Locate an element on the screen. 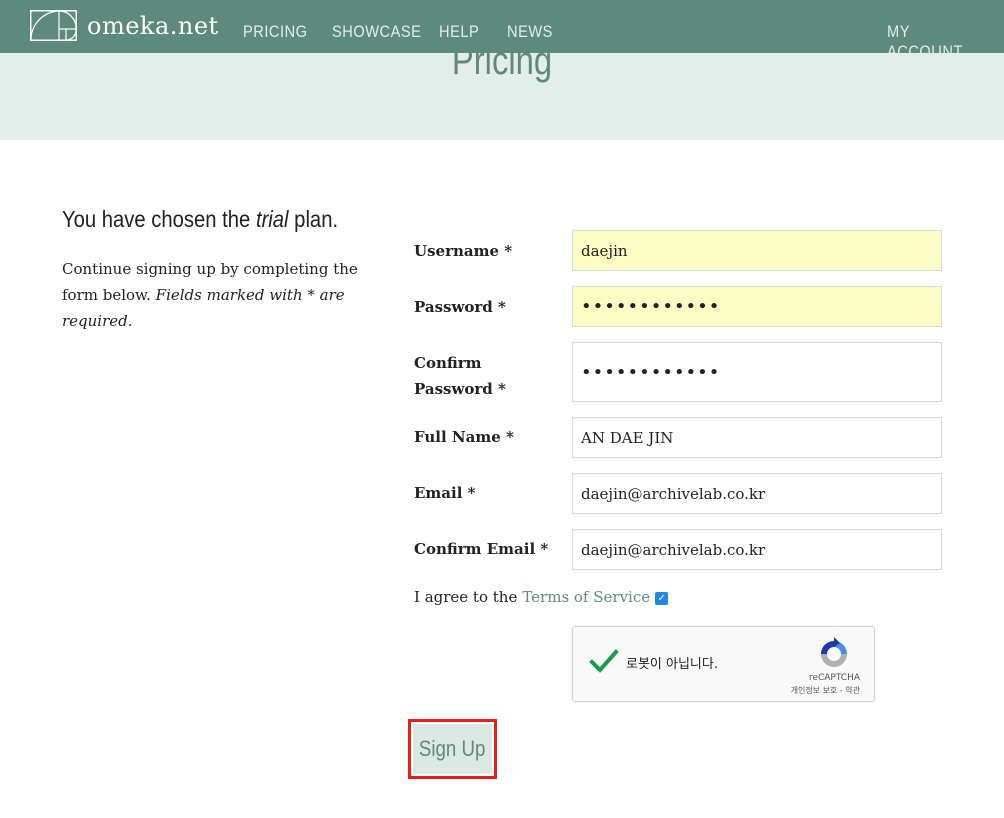 The width and height of the screenshot is (1004, 818). page-title: Pricing is located at coordinates (502, 61).